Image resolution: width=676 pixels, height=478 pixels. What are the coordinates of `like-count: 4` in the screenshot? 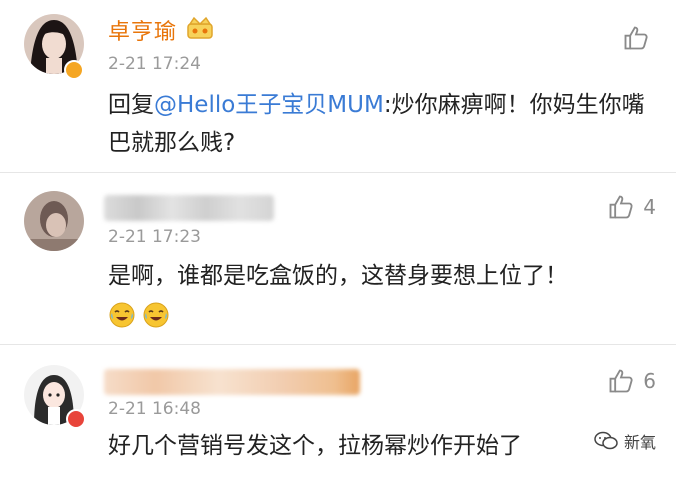 It's located at (649, 207).